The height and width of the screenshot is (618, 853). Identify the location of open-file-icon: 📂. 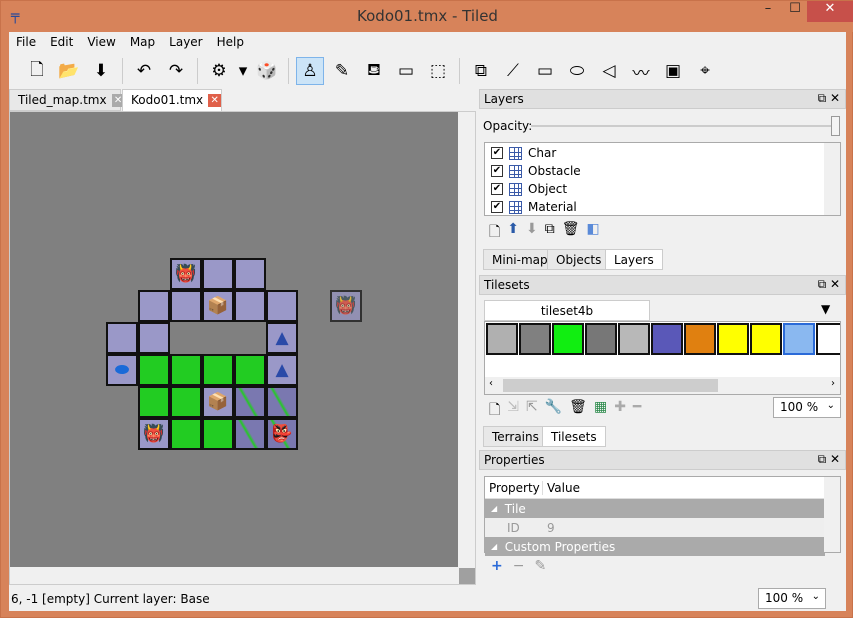
(69, 71).